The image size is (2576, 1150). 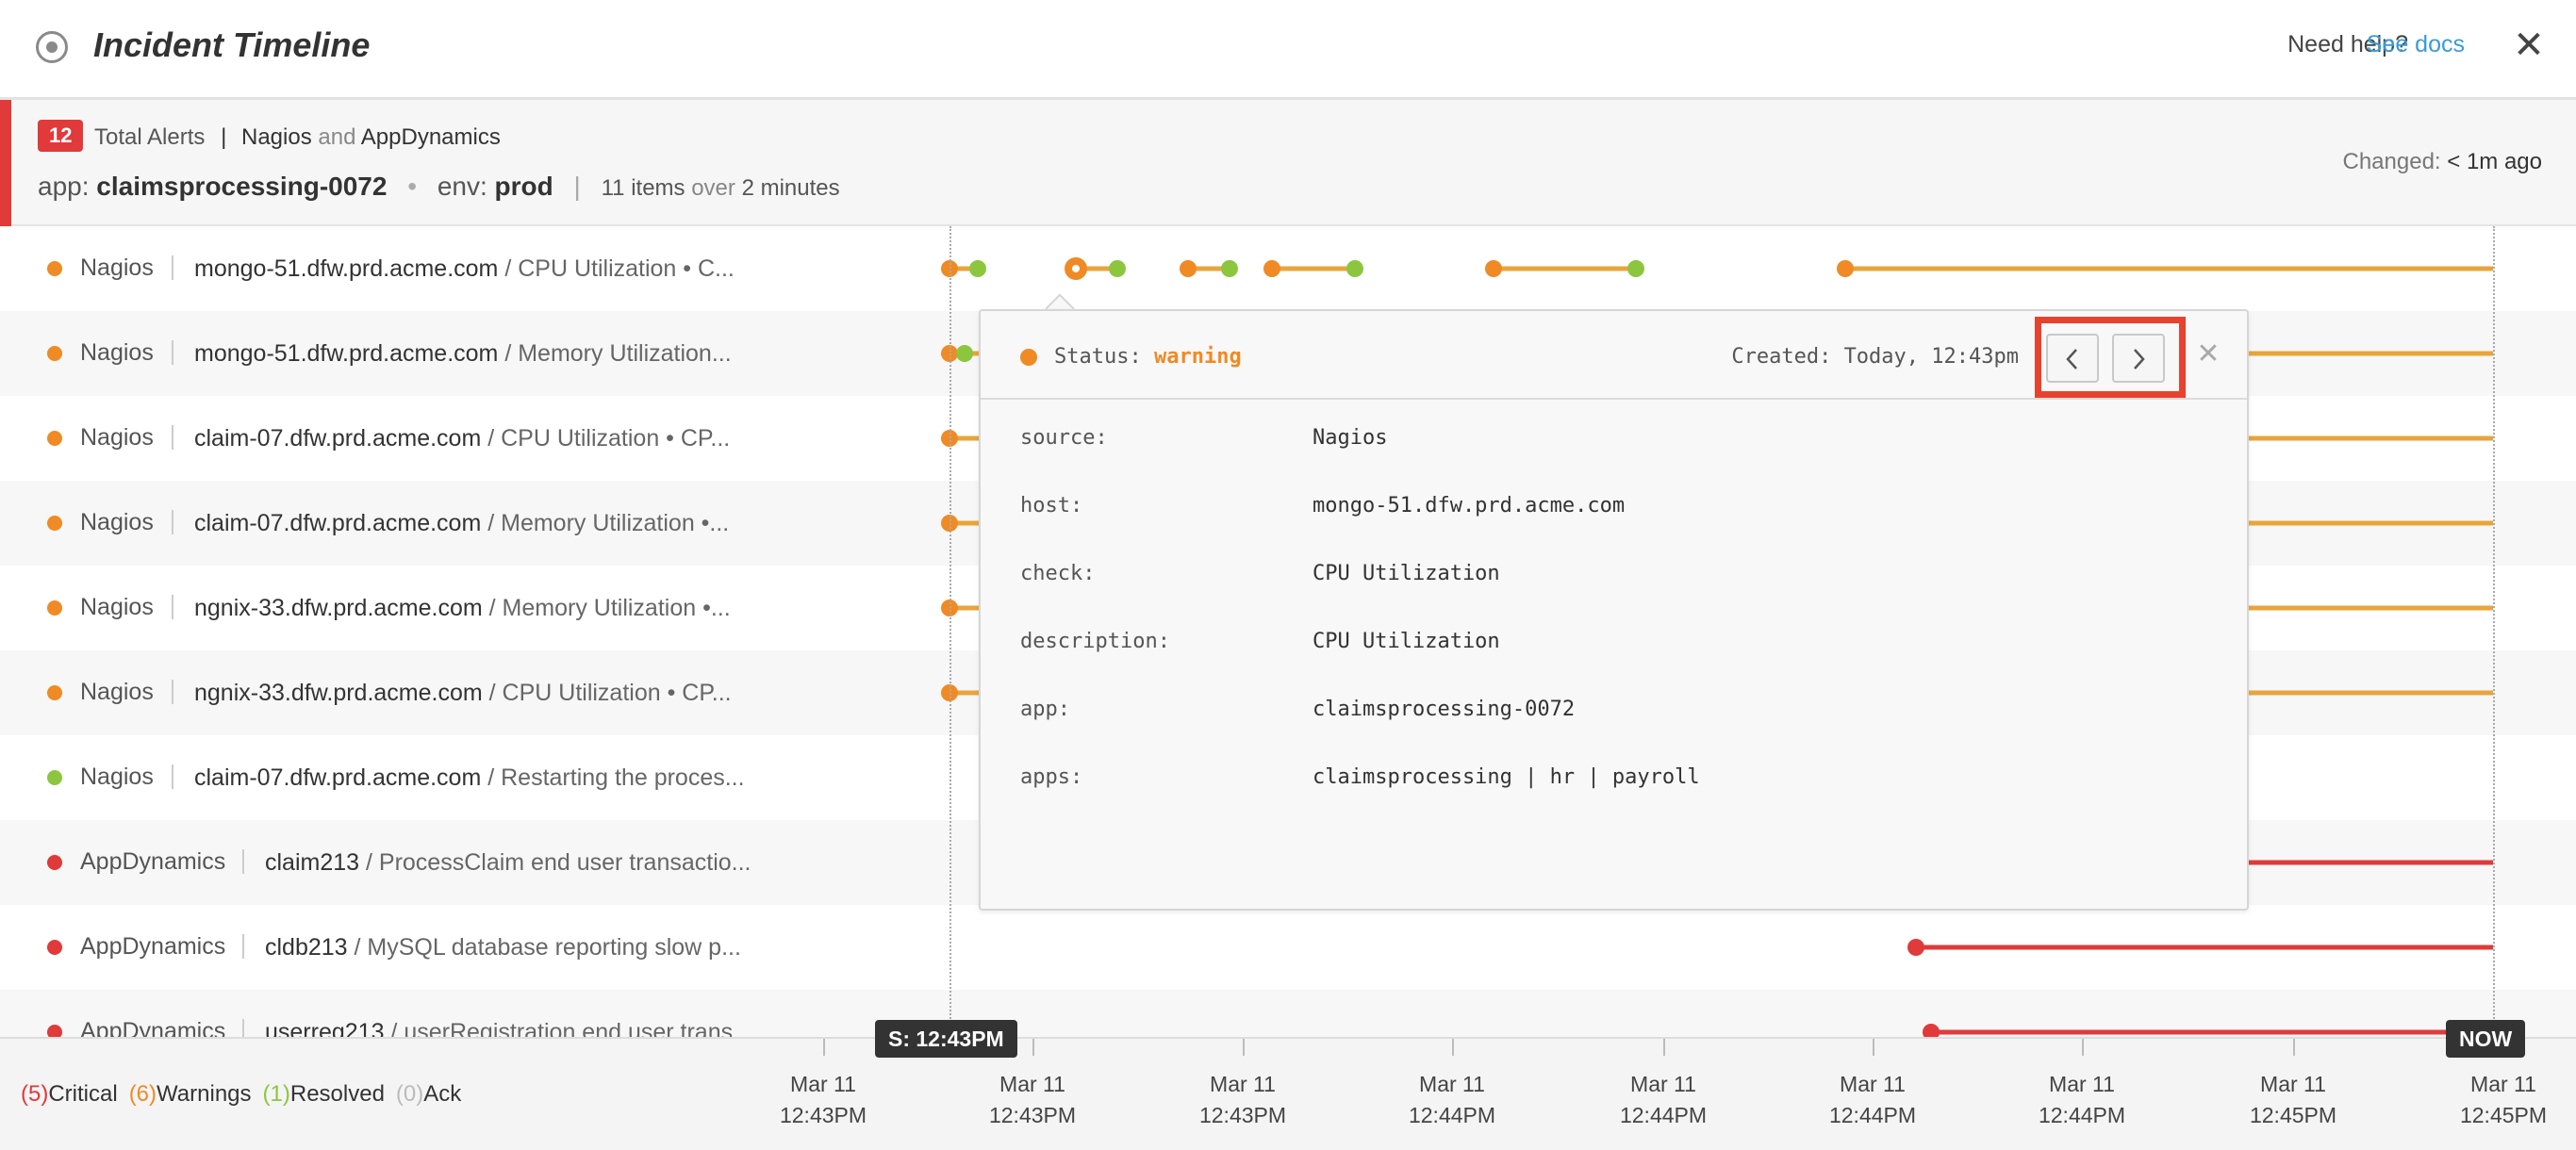 I want to click on total-alerts-label: Total Alerts |, so click(x=165, y=137).